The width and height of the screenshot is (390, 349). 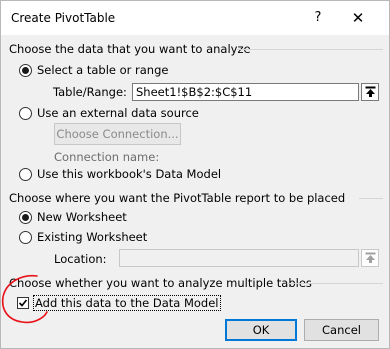 I want to click on table-range-label: Table/Range:, so click(x=90, y=92).